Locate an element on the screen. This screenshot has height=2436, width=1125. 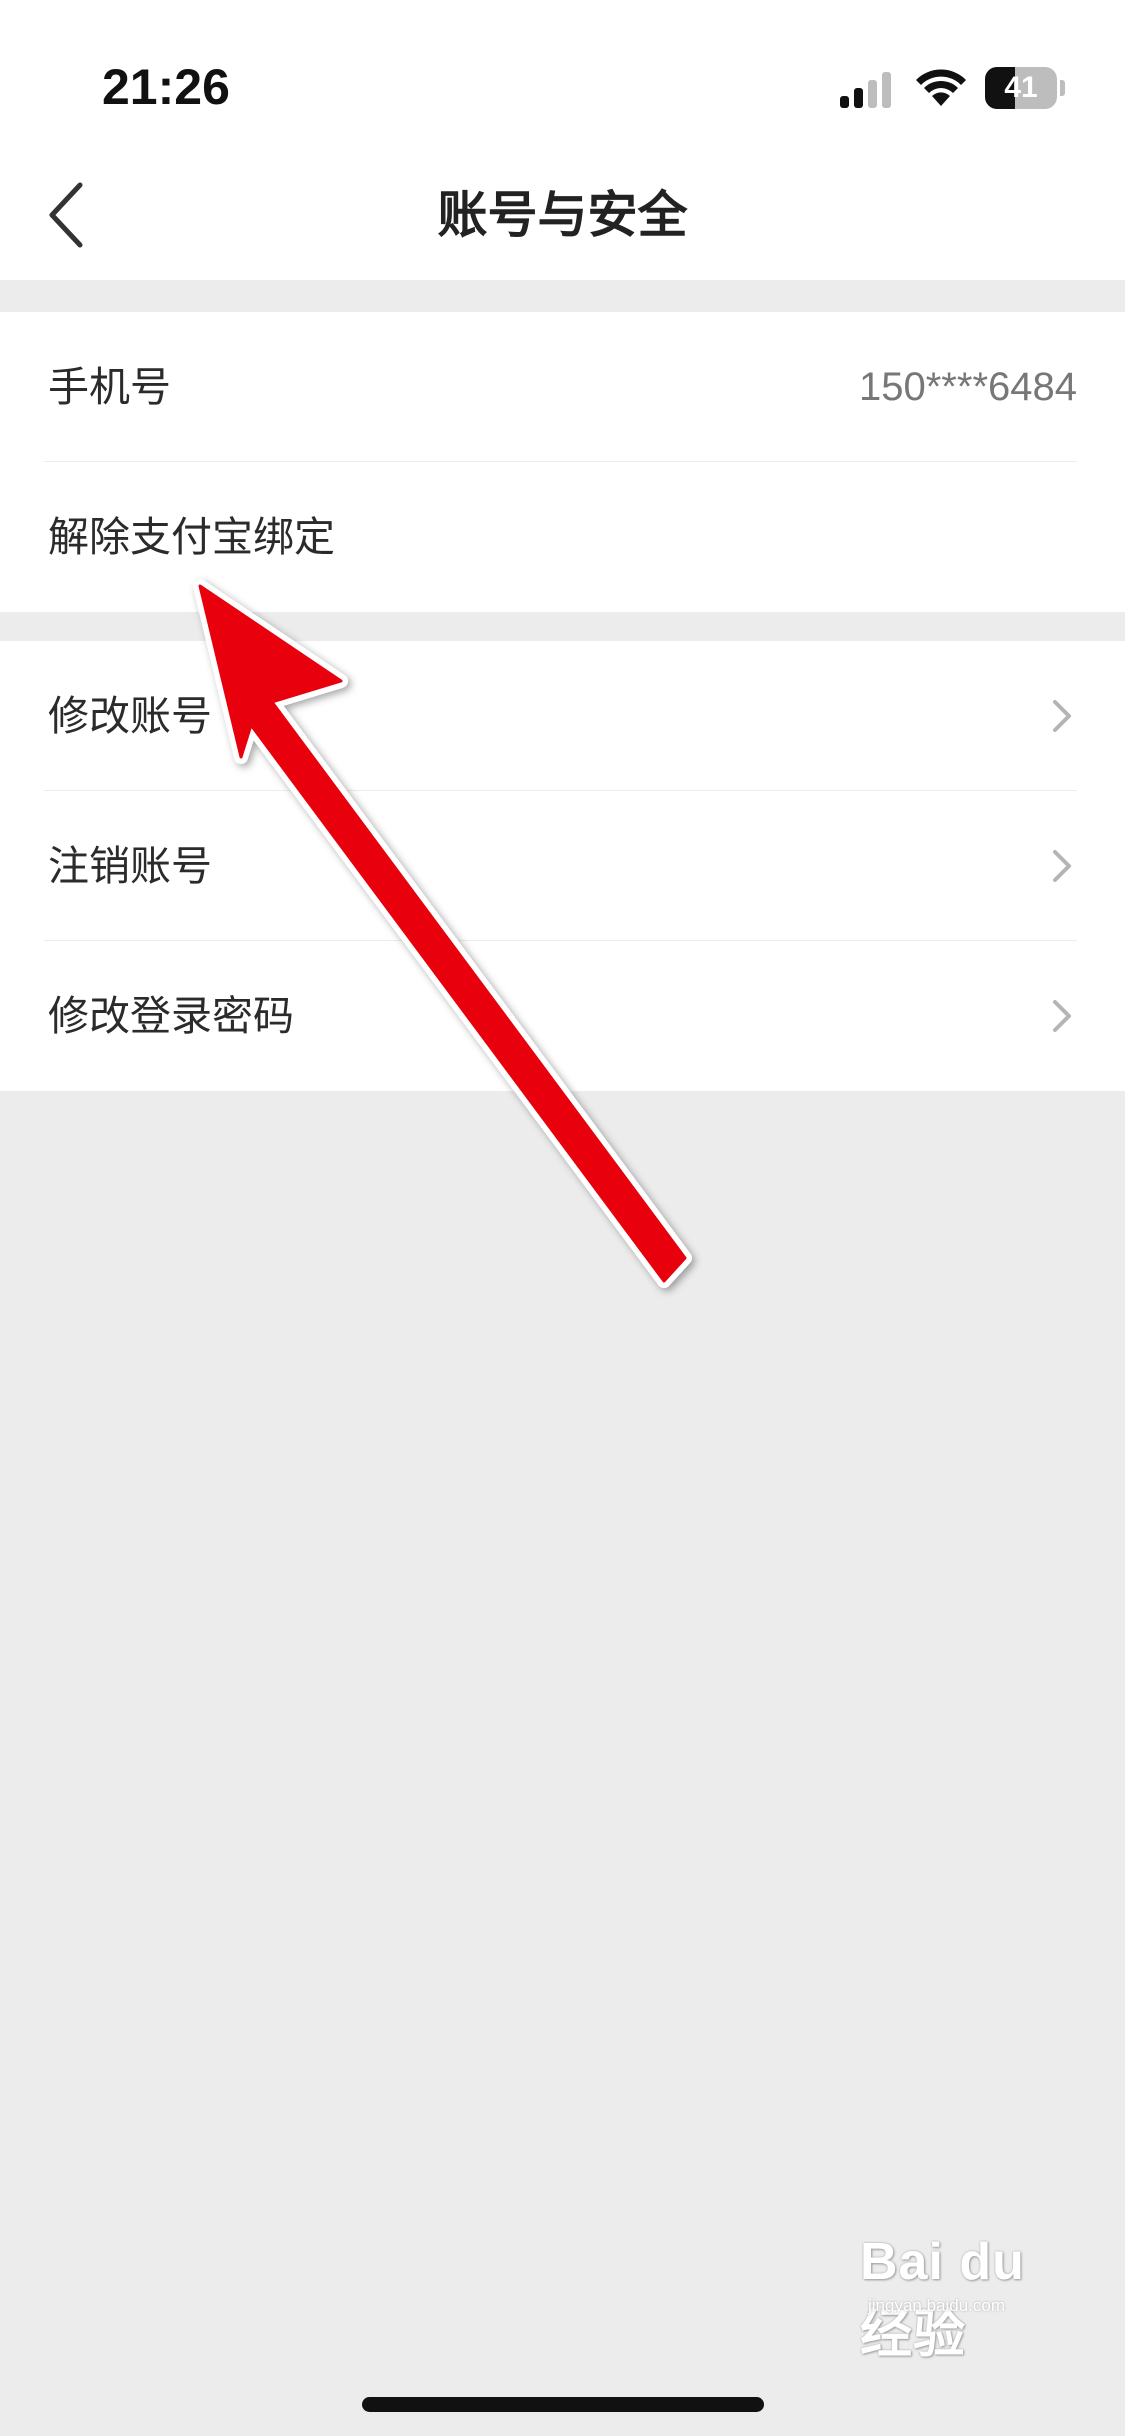
cancel-account-row: 注销账号 is located at coordinates (562, 866).